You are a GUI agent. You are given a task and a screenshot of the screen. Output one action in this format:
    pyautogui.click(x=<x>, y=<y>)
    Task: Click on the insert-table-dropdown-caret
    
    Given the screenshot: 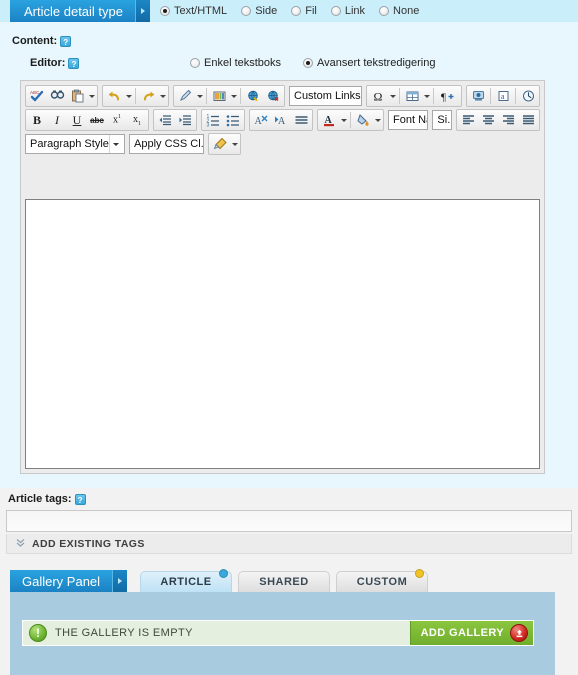 What is the action you would take?
    pyautogui.click(x=426, y=96)
    